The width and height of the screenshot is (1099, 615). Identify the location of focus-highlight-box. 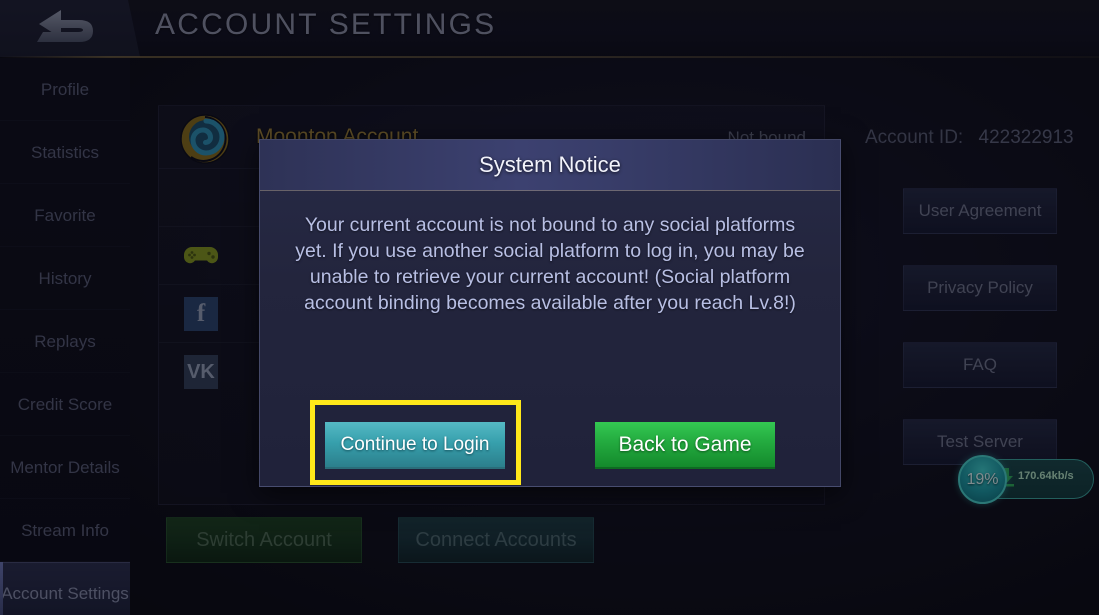
(415, 442).